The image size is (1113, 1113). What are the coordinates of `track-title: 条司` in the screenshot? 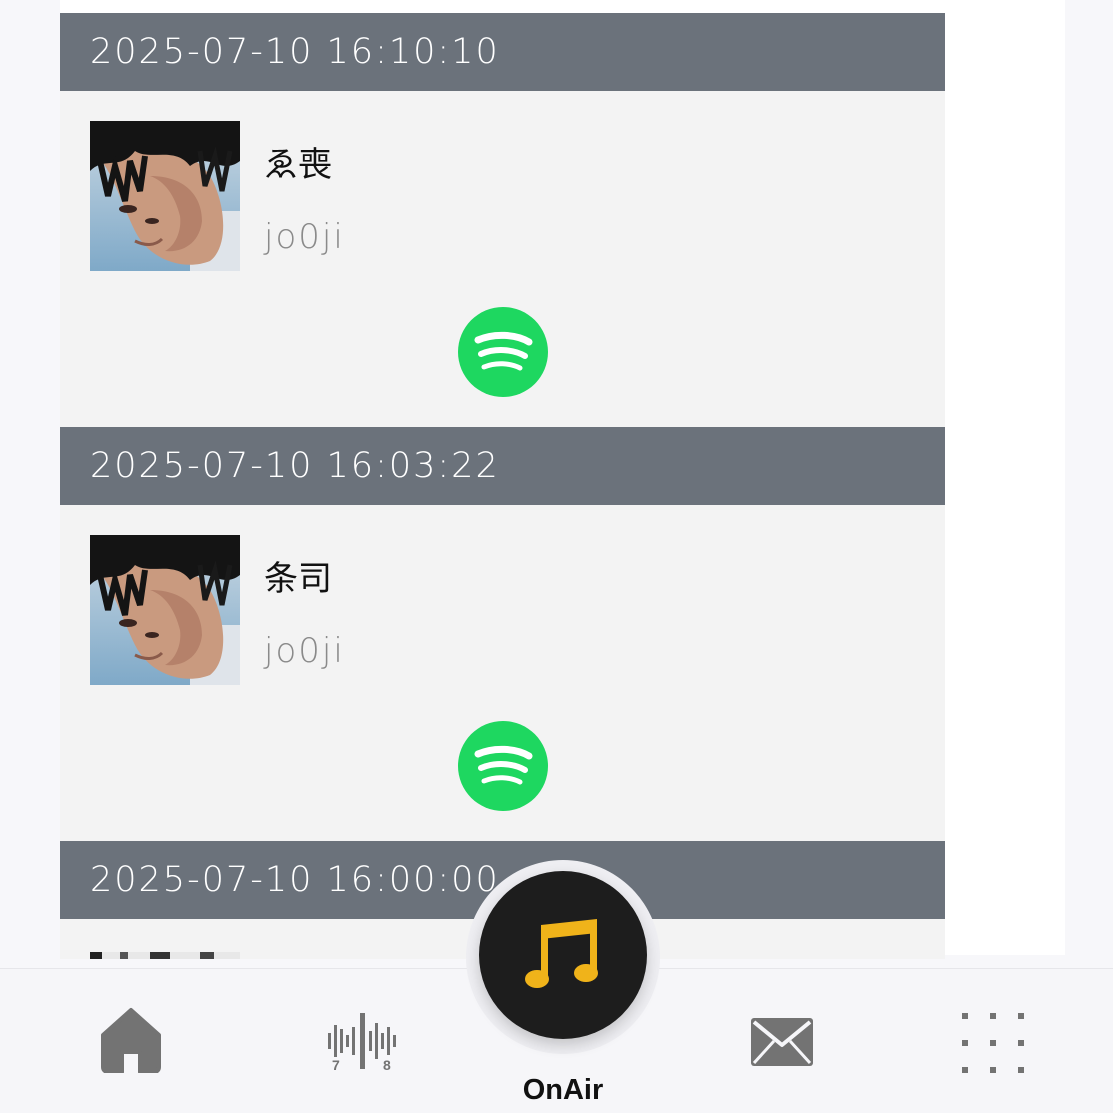 It's located at (298, 579).